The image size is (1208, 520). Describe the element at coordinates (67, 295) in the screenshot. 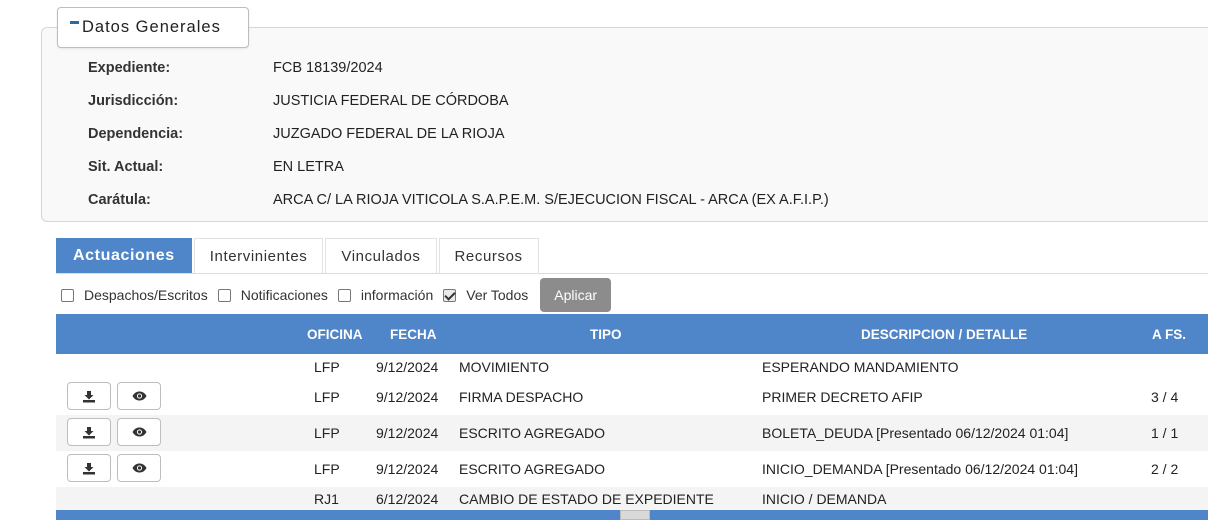

I see `checkbox-despachos-escritos` at that location.